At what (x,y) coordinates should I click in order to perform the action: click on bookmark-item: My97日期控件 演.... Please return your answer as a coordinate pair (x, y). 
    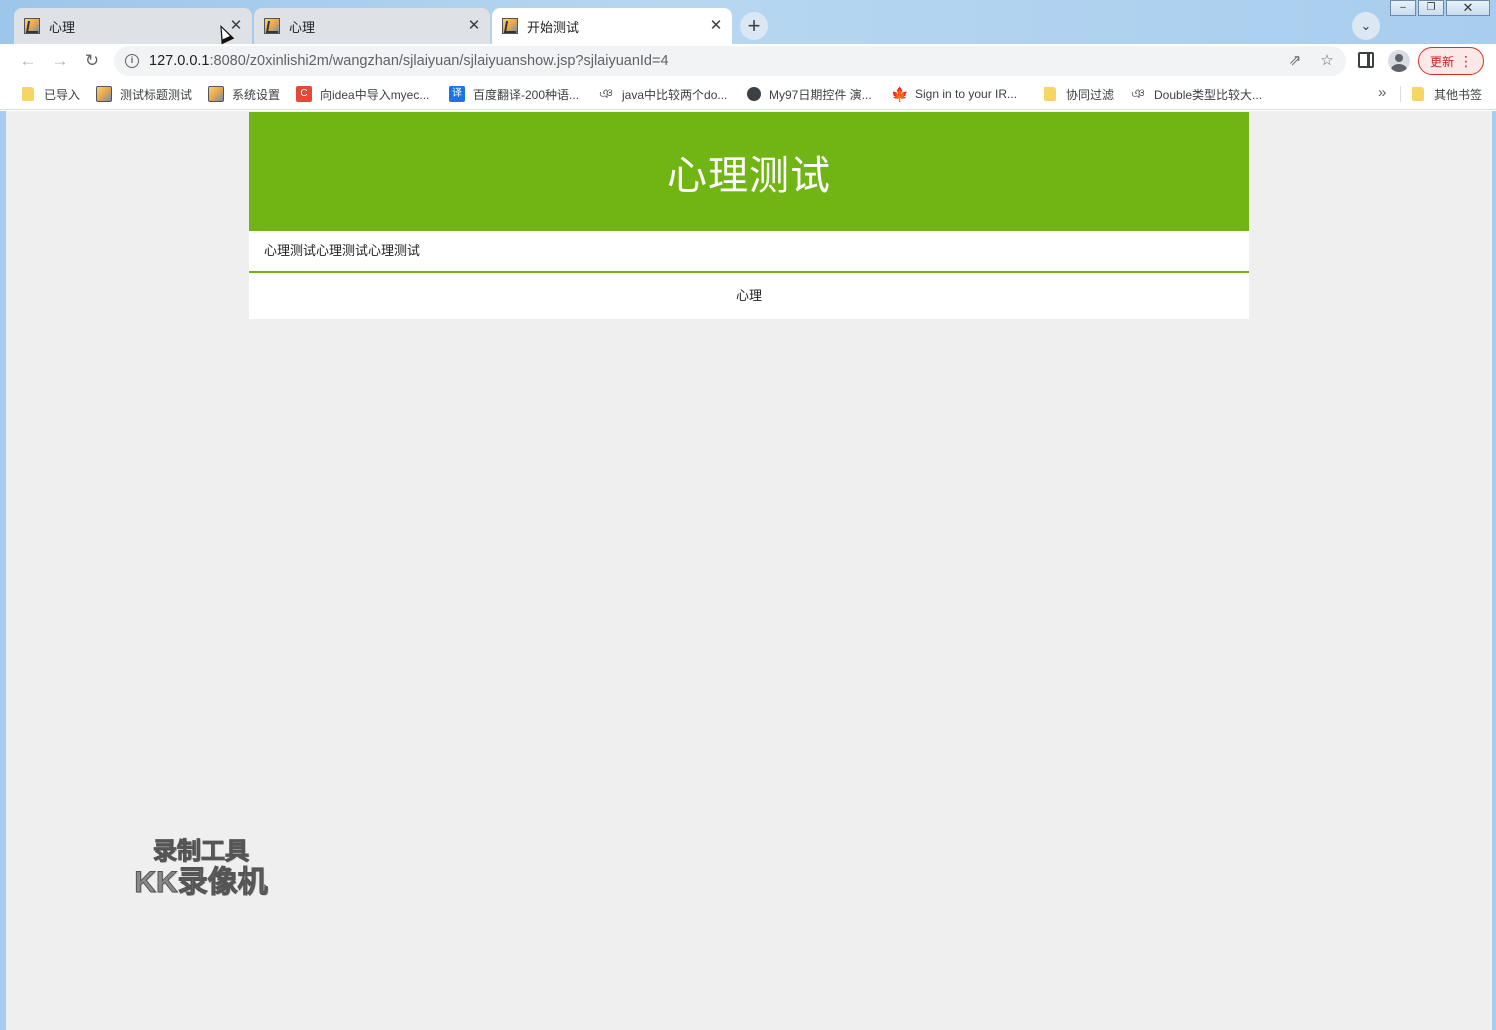
    Looking at the image, I should click on (809, 94).